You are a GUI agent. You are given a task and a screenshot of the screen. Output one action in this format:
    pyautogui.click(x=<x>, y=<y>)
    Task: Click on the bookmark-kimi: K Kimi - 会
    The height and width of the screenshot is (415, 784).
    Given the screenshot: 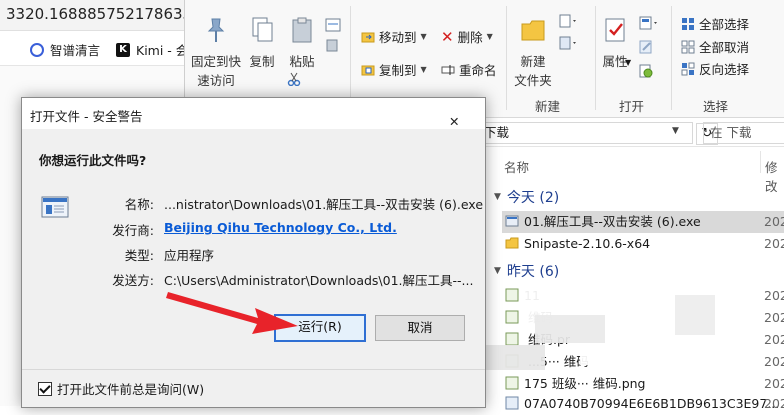 What is the action you would take?
    pyautogui.click(x=152, y=49)
    